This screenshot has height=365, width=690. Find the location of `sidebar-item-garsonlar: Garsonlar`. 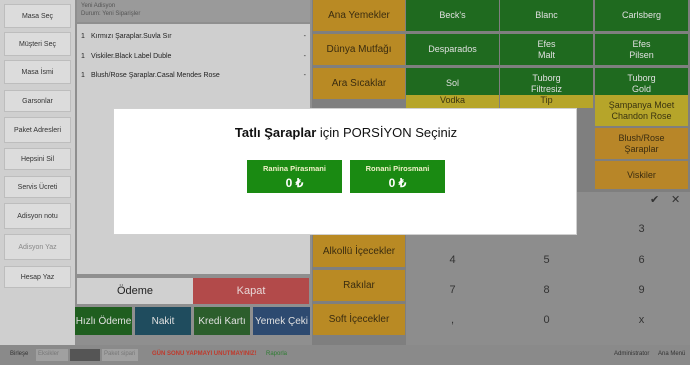

sidebar-item-garsonlar: Garsonlar is located at coordinates (37, 101).